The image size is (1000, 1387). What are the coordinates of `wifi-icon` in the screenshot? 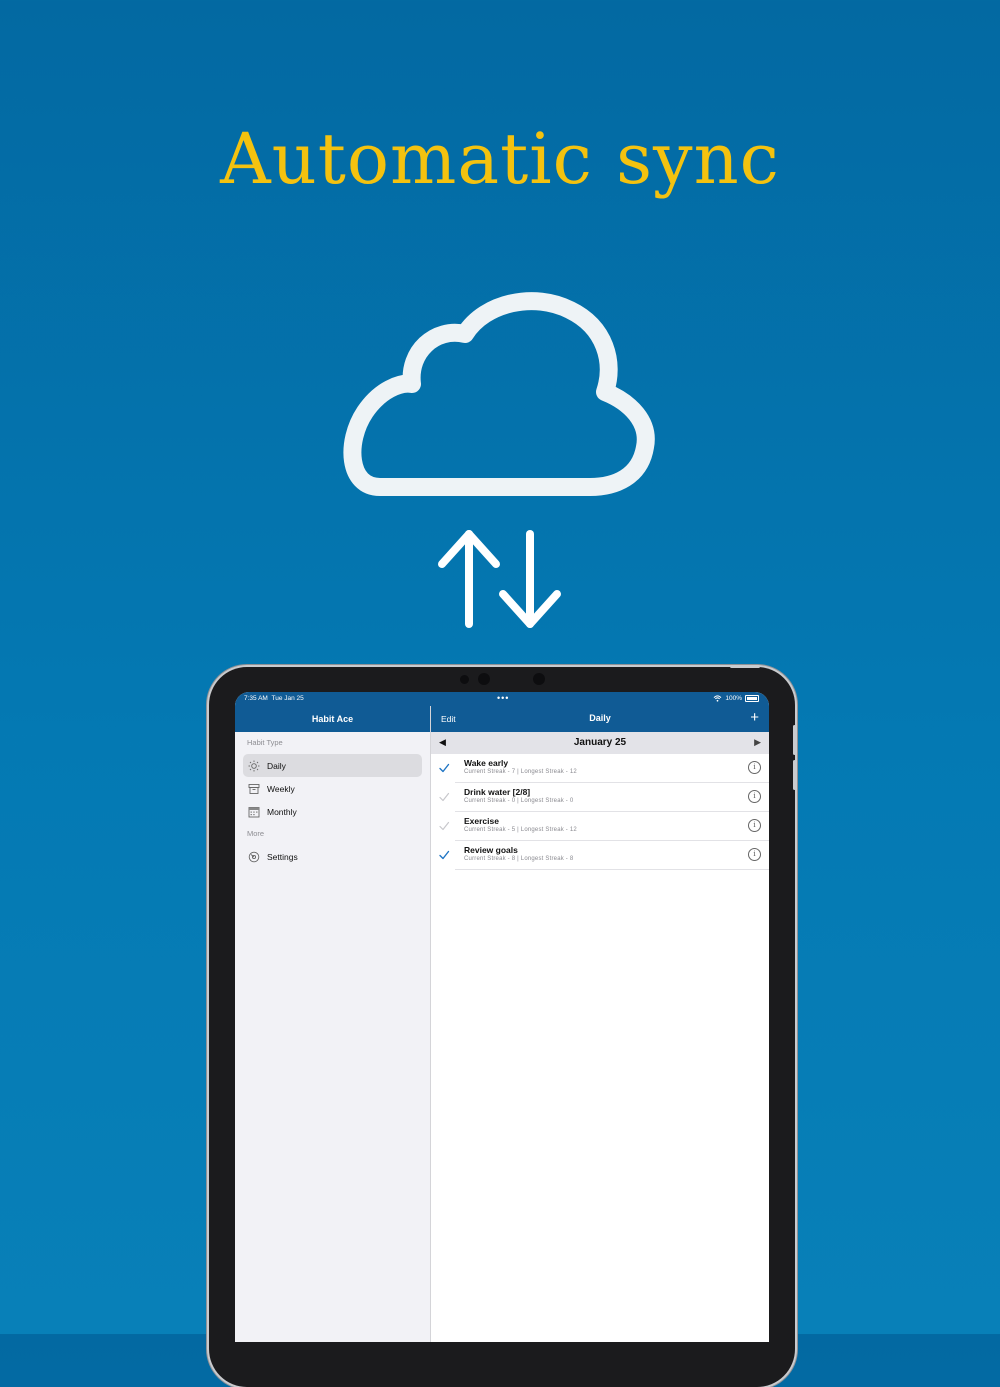 It's located at (718, 698).